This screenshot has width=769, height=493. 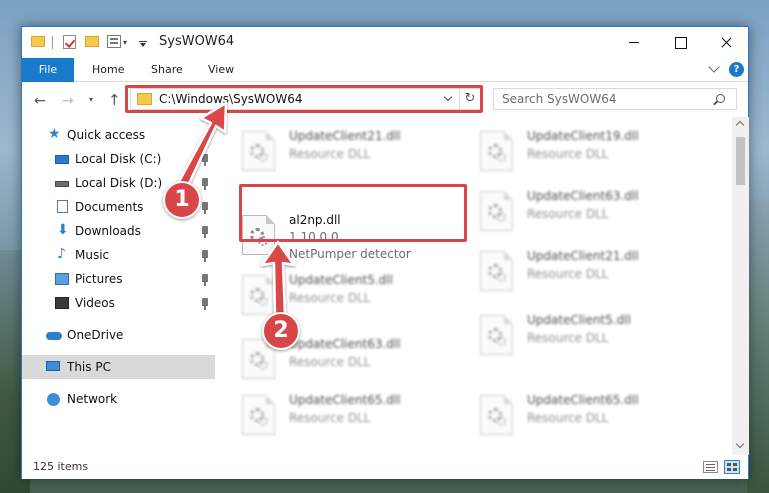 What do you see at coordinates (235, 209) in the screenshot?
I see `annotation-arrows` at bounding box center [235, 209].